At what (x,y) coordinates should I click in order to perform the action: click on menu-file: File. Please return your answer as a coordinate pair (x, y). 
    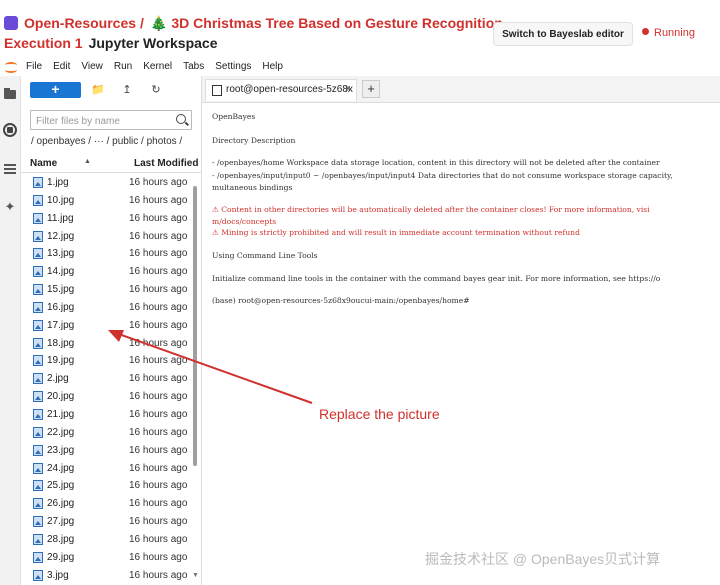
    Looking at the image, I should click on (34, 66).